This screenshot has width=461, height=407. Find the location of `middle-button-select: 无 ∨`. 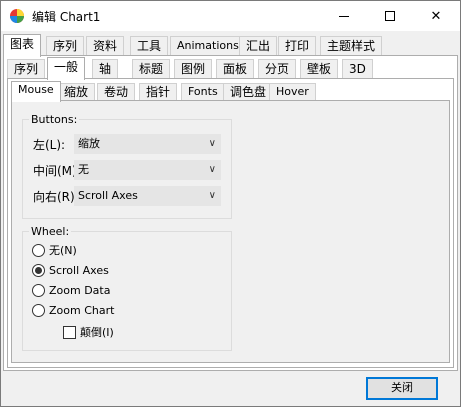

middle-button-select: 无 ∨ is located at coordinates (147, 170).